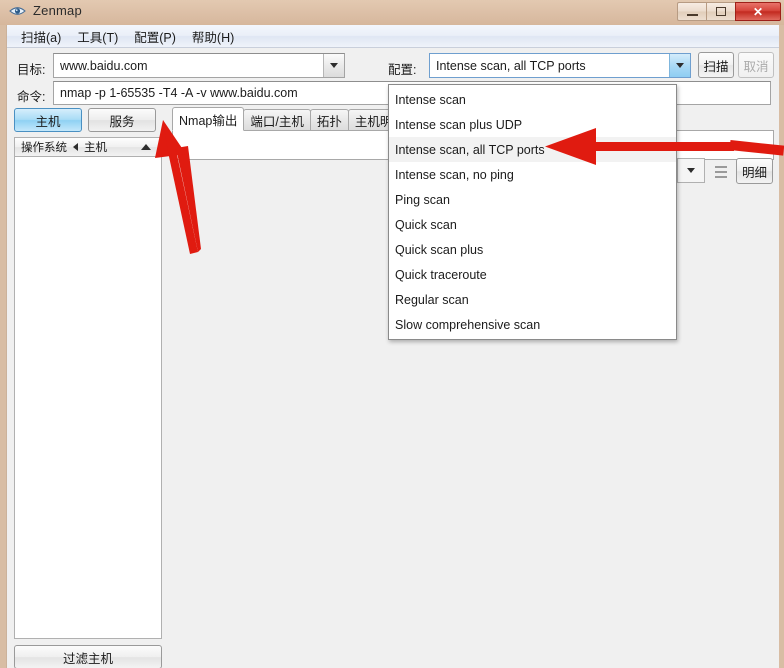 The image size is (784, 668). I want to click on dropdown-item-label: Quick scan, so click(426, 224).